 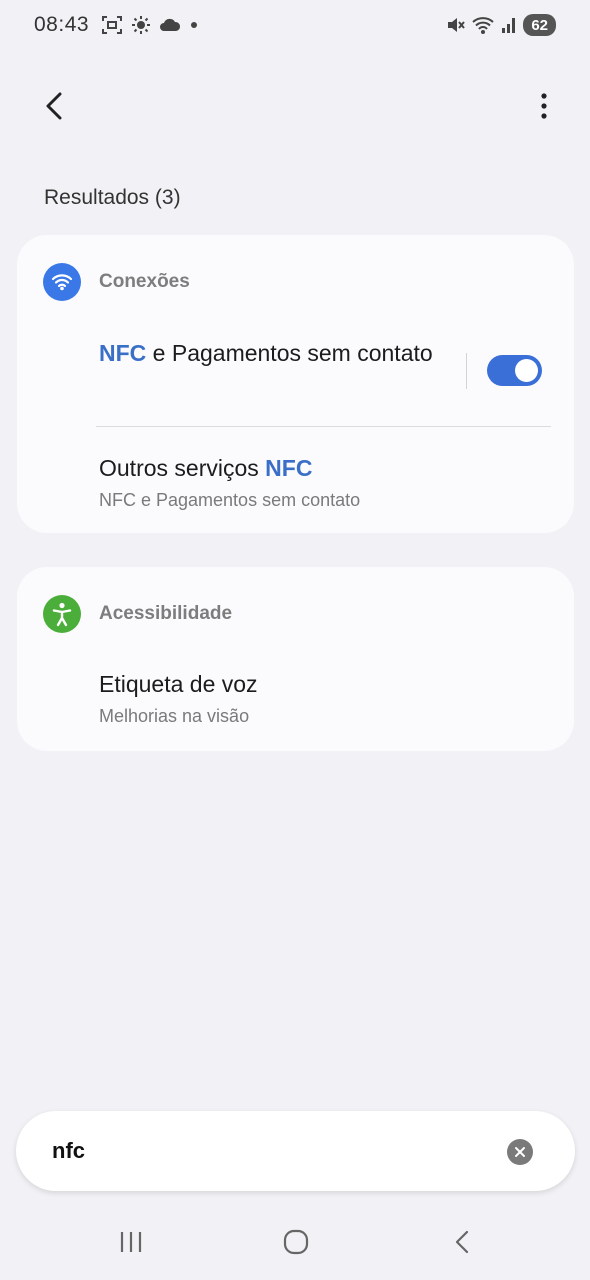 I want to click on divider, so click(x=323, y=426).